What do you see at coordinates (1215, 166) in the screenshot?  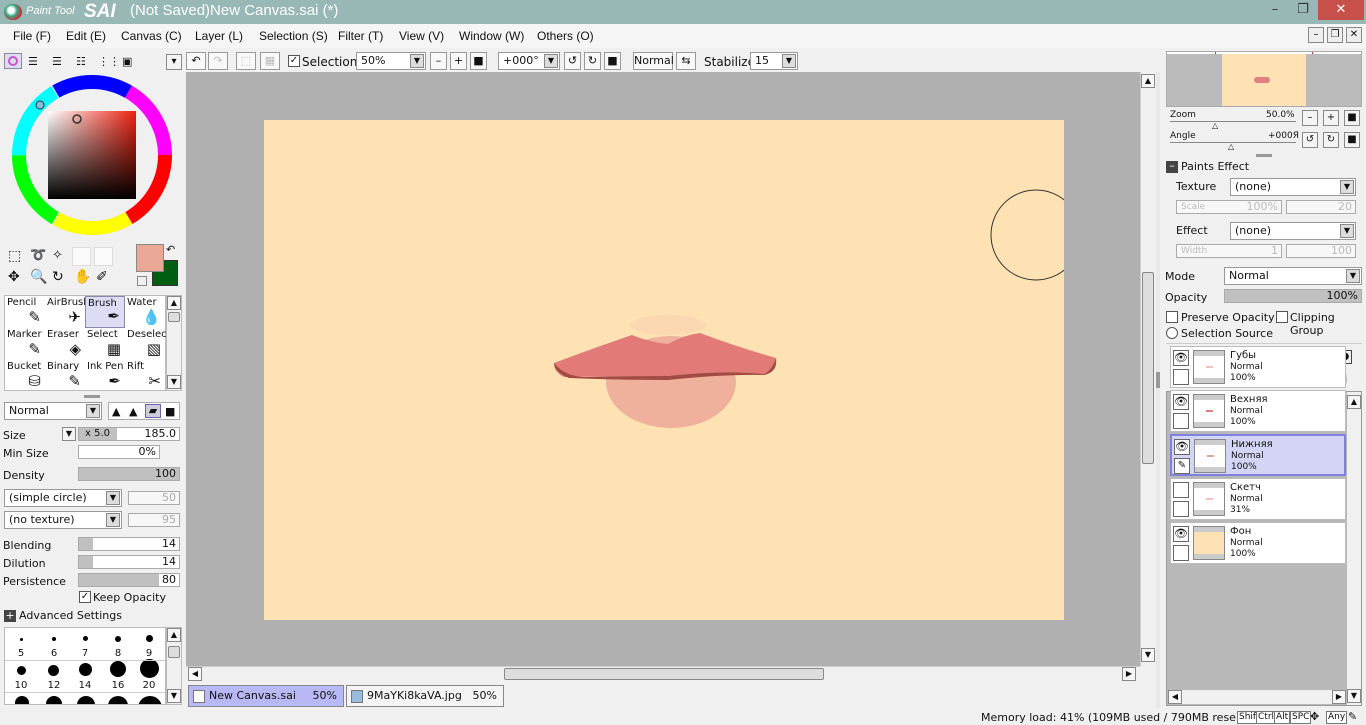 I see `paints-effect-header: Paints Effect` at bounding box center [1215, 166].